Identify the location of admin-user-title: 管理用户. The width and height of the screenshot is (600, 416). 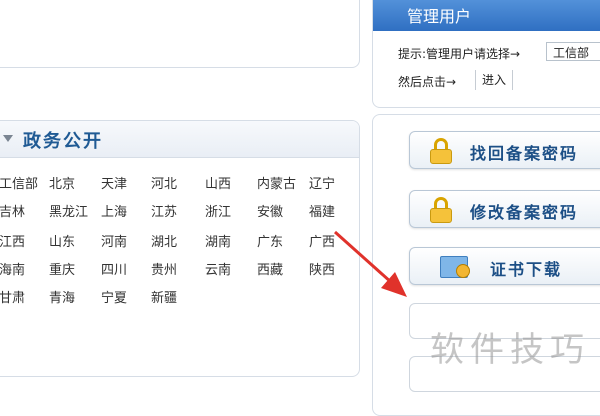
(439, 16).